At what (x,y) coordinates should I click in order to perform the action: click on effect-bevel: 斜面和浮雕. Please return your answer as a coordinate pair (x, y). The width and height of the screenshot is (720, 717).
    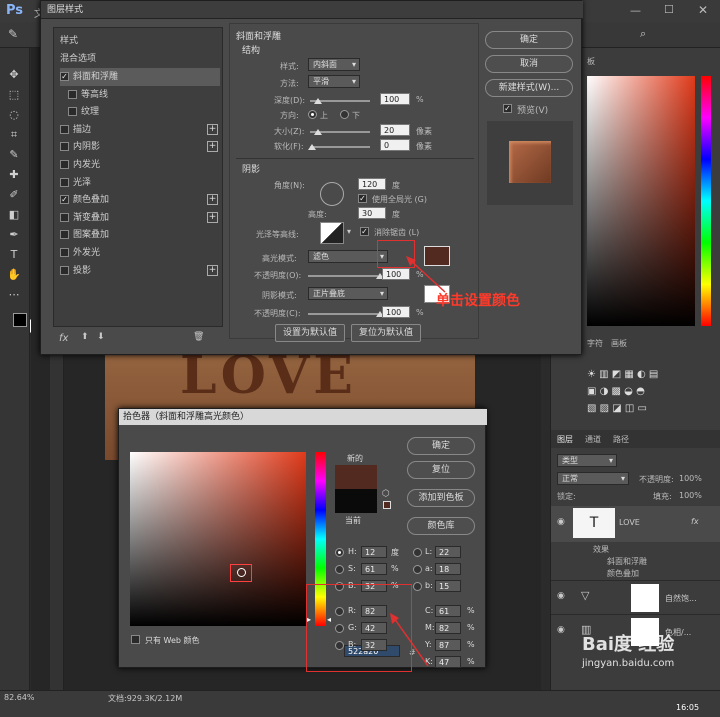
    Looking at the image, I should click on (627, 561).